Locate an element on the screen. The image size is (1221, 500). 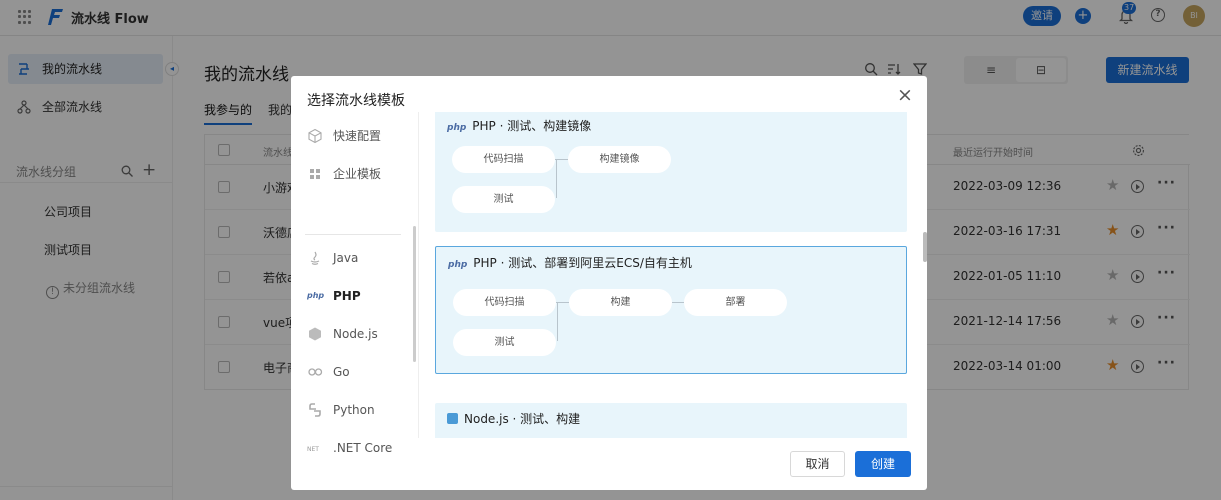
nav-item-java: Java is located at coordinates (355, 258).